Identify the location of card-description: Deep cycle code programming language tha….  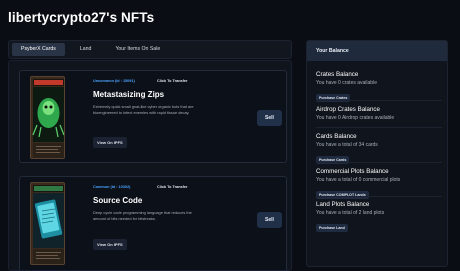
(142, 215).